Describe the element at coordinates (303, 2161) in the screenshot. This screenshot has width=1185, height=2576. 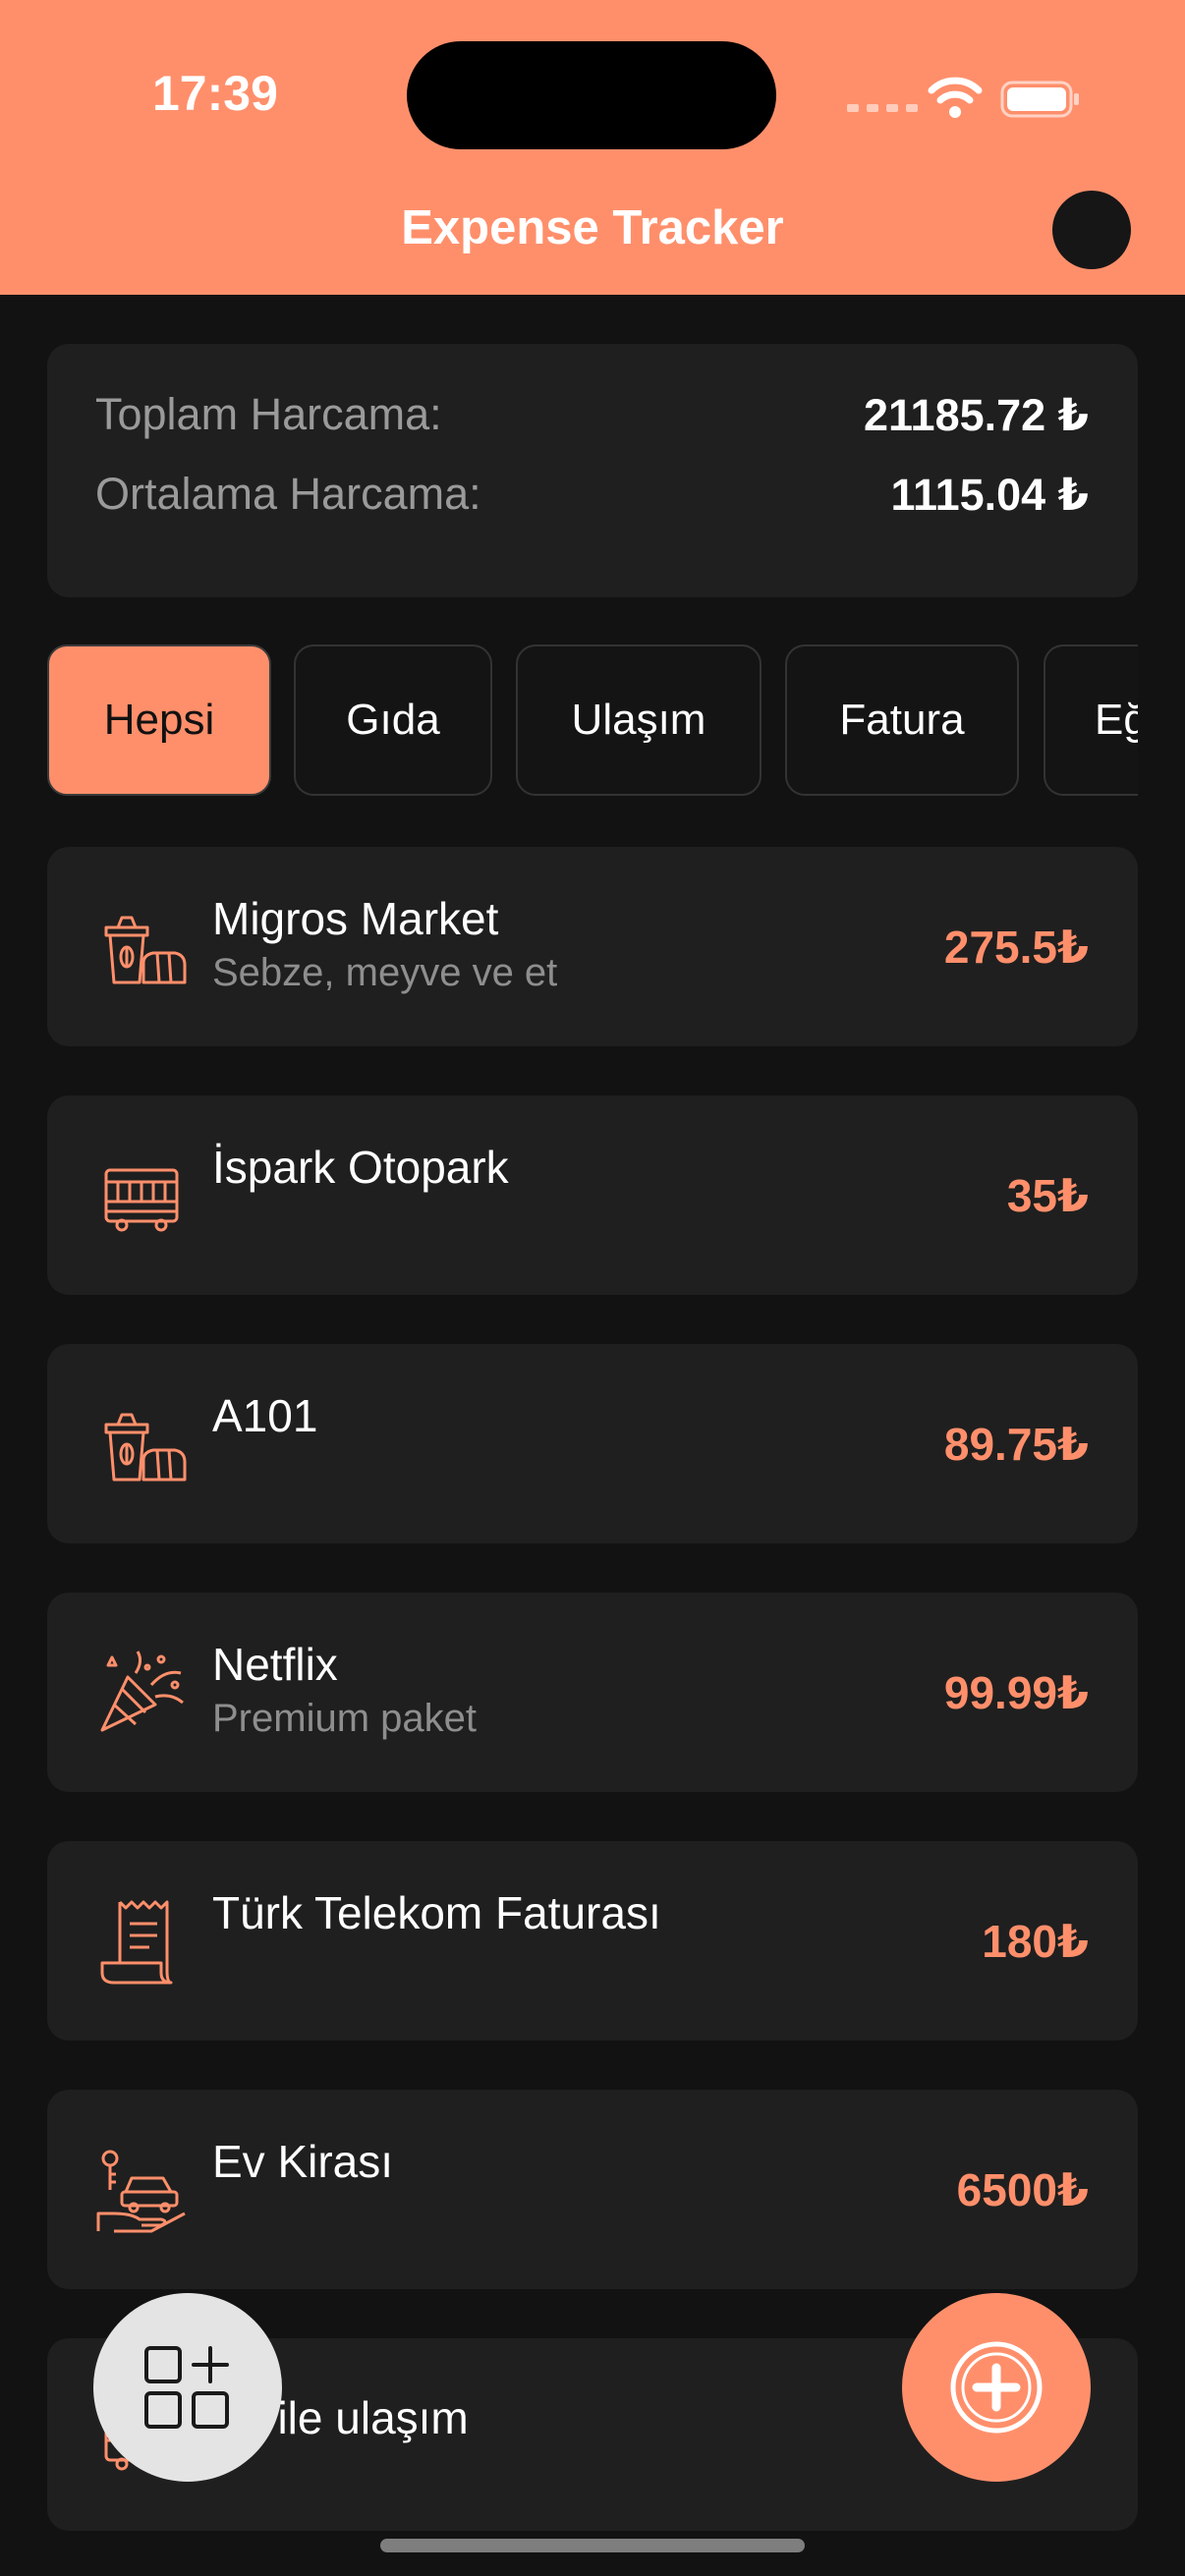
I see `expense-title: Ev Kirası` at that location.